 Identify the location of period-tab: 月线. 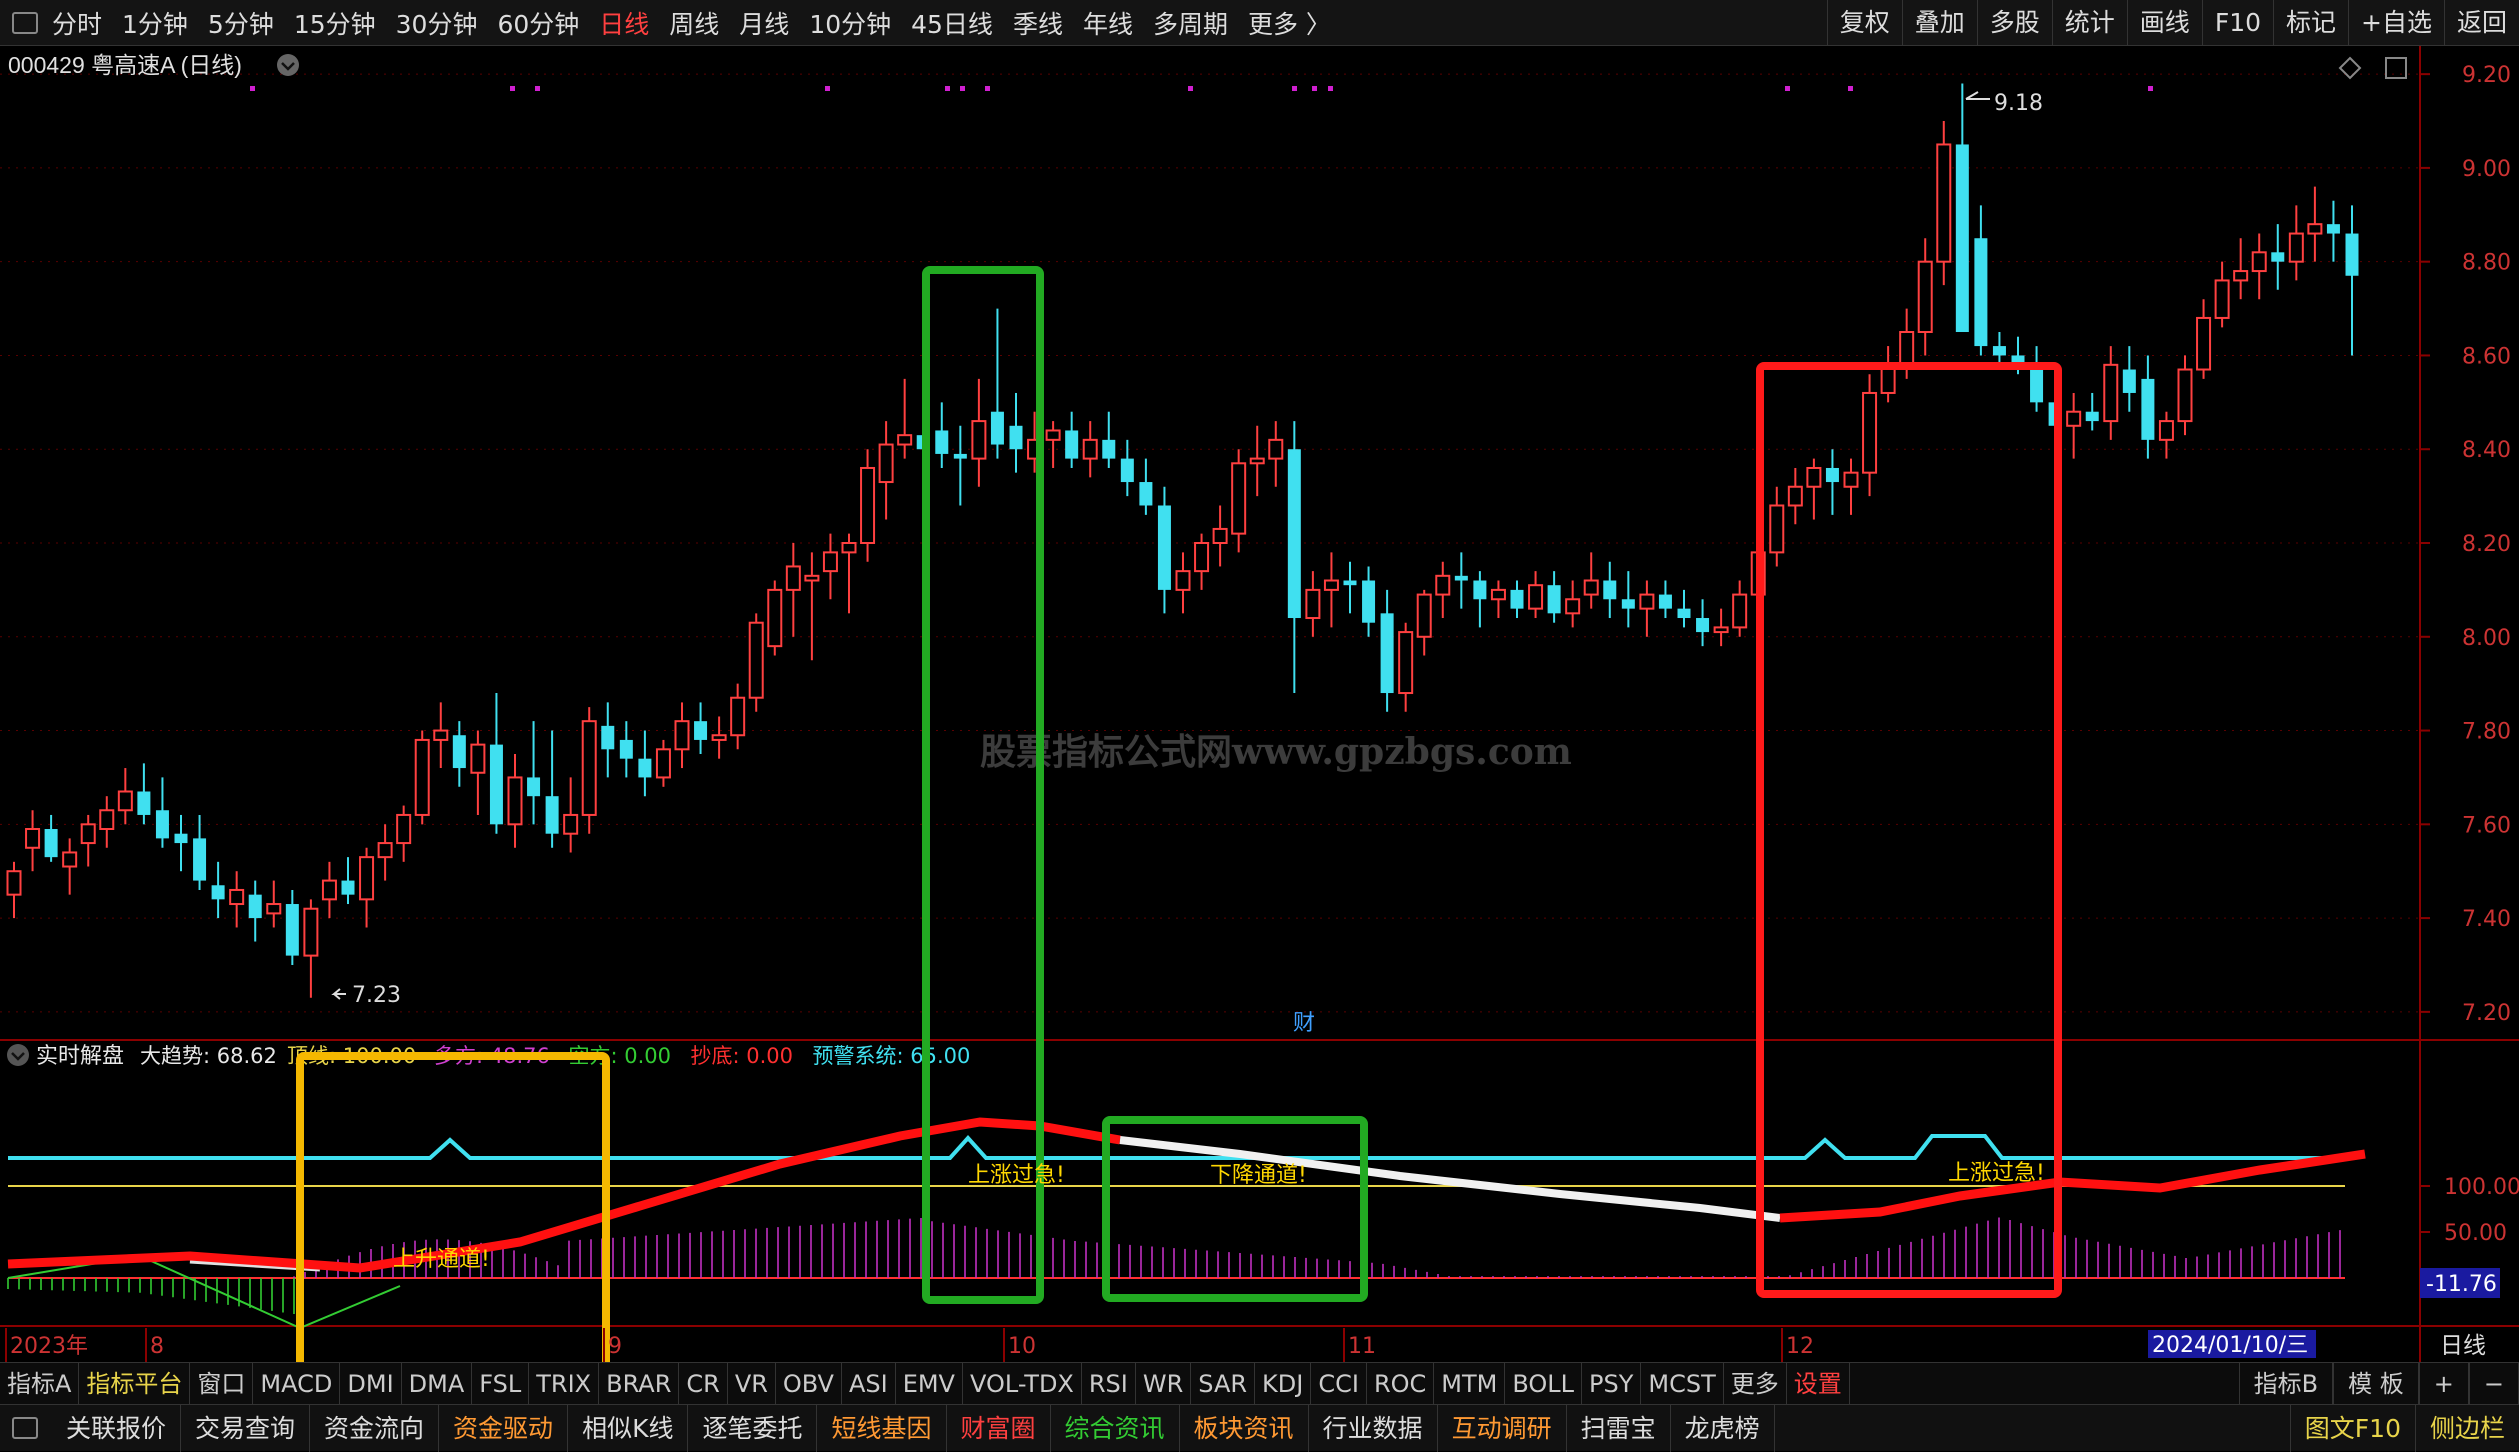
(764, 23).